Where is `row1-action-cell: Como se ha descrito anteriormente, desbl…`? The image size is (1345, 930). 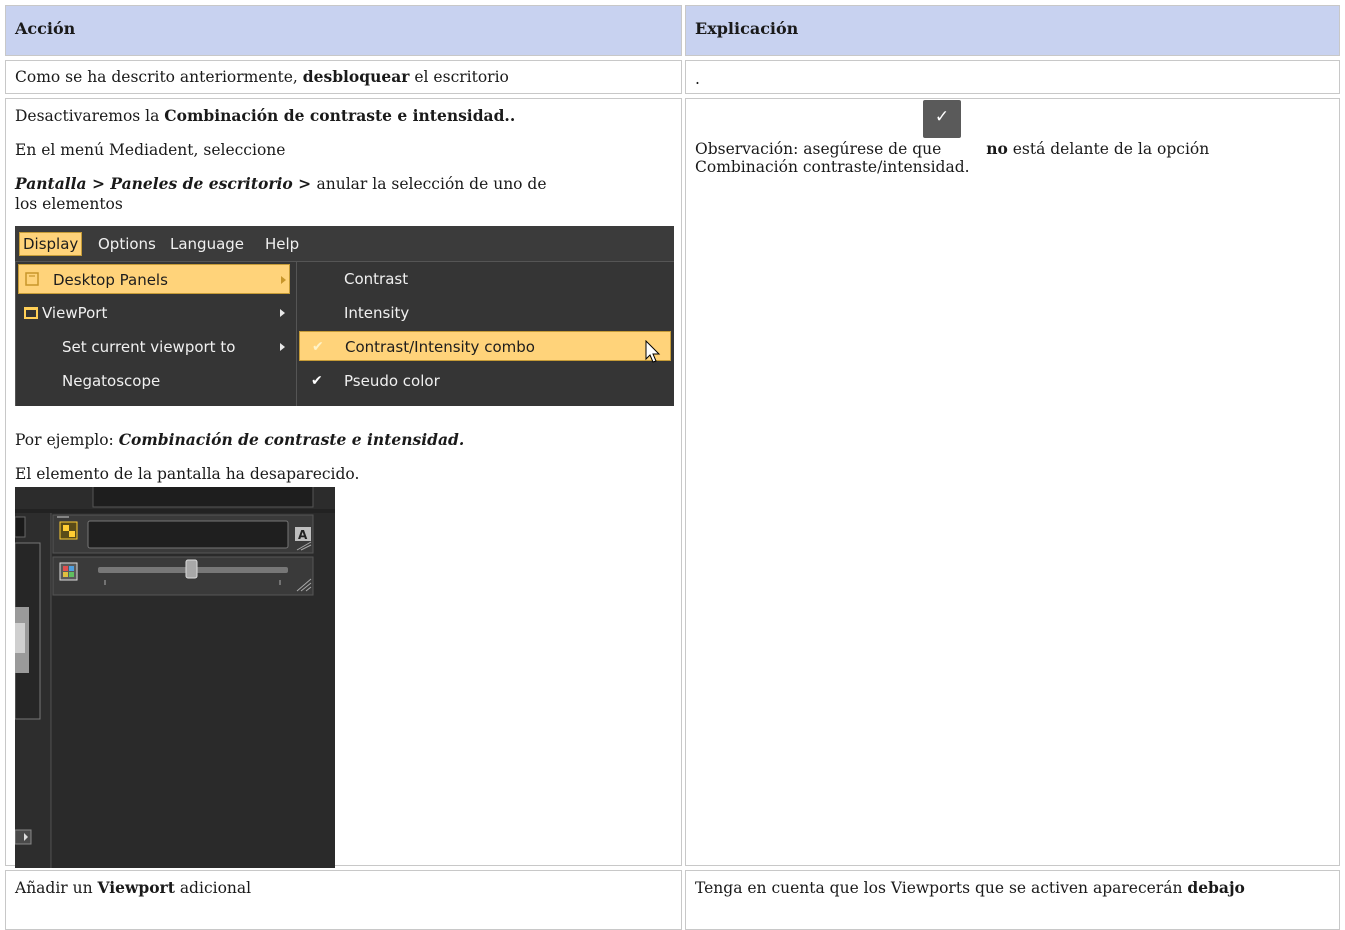
row1-action-cell: Como se ha descrito anteriormente, desbl… is located at coordinates (343, 77).